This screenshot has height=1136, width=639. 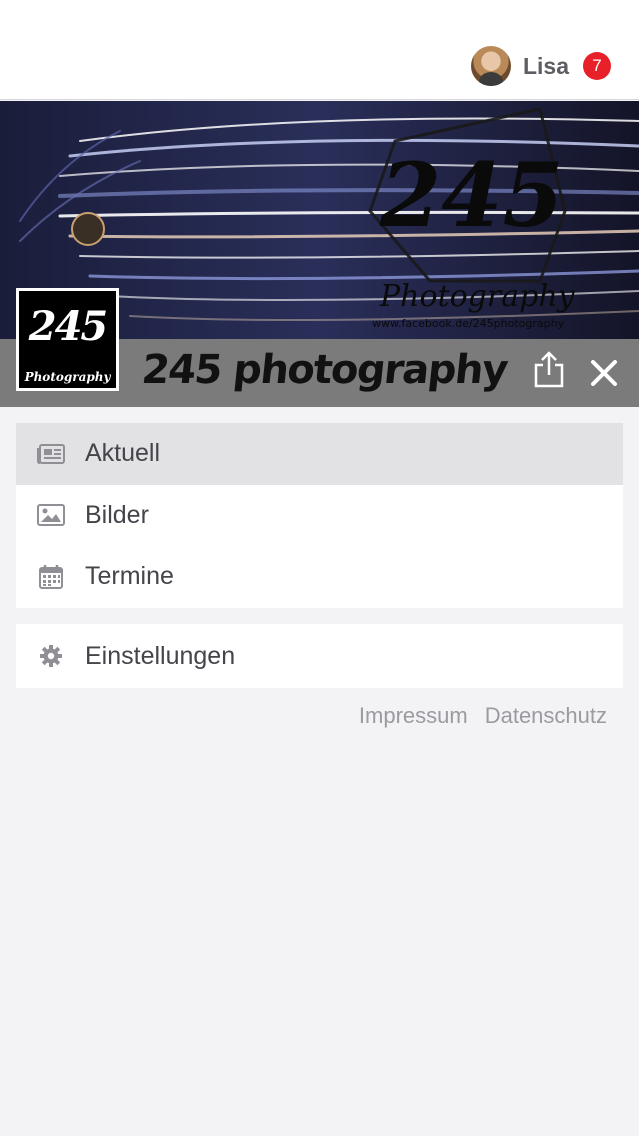 What do you see at coordinates (597, 66) in the screenshot?
I see `notification-badge: 7` at bounding box center [597, 66].